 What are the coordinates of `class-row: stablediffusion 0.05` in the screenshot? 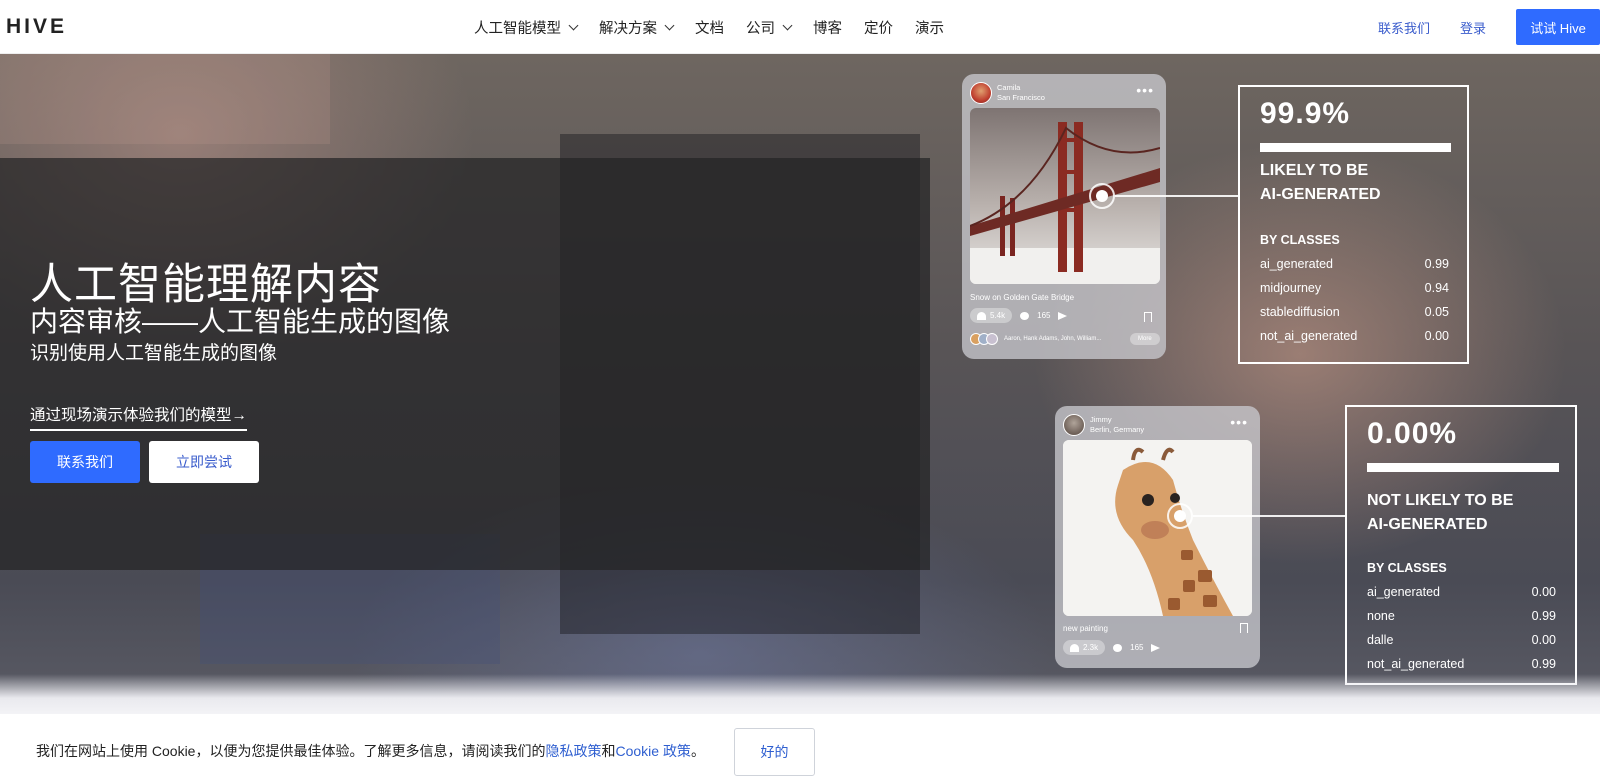 It's located at (1354, 312).